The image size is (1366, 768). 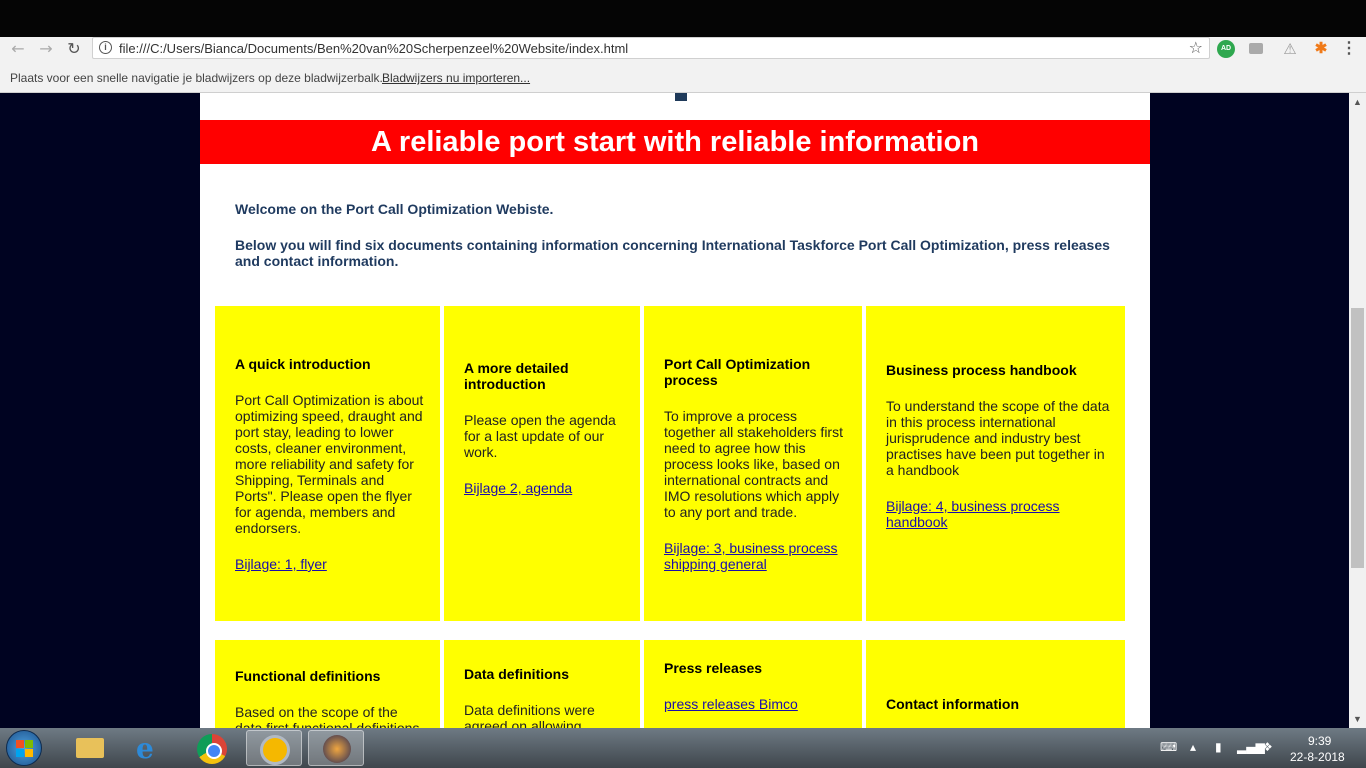 What do you see at coordinates (753, 684) in the screenshot?
I see `card-press-releases: Press releases press releases Bimco` at bounding box center [753, 684].